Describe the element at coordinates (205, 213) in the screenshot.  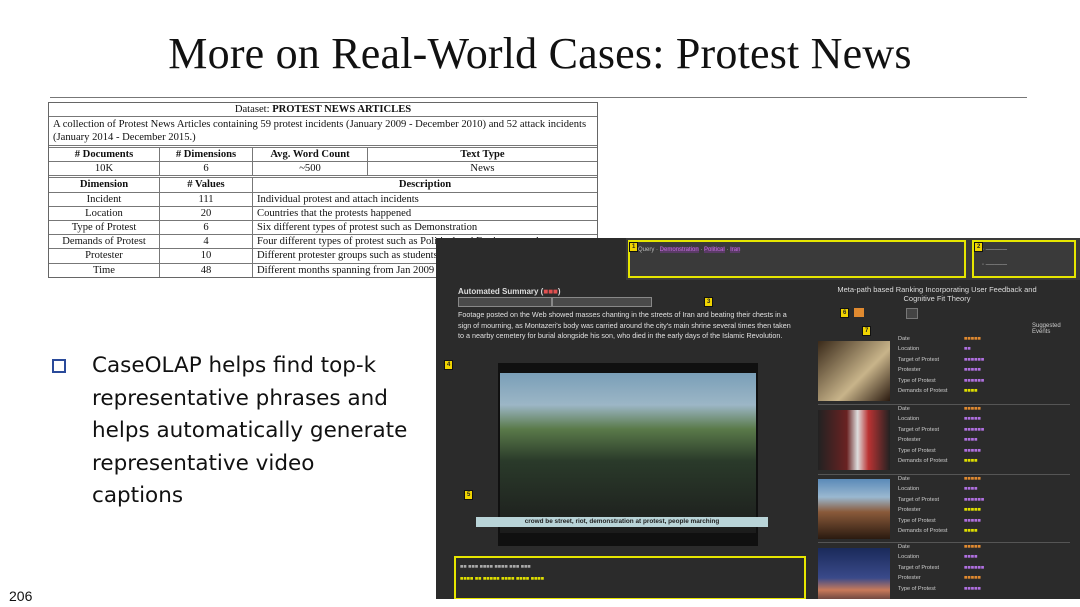
I see `dim-values: 20` at that location.